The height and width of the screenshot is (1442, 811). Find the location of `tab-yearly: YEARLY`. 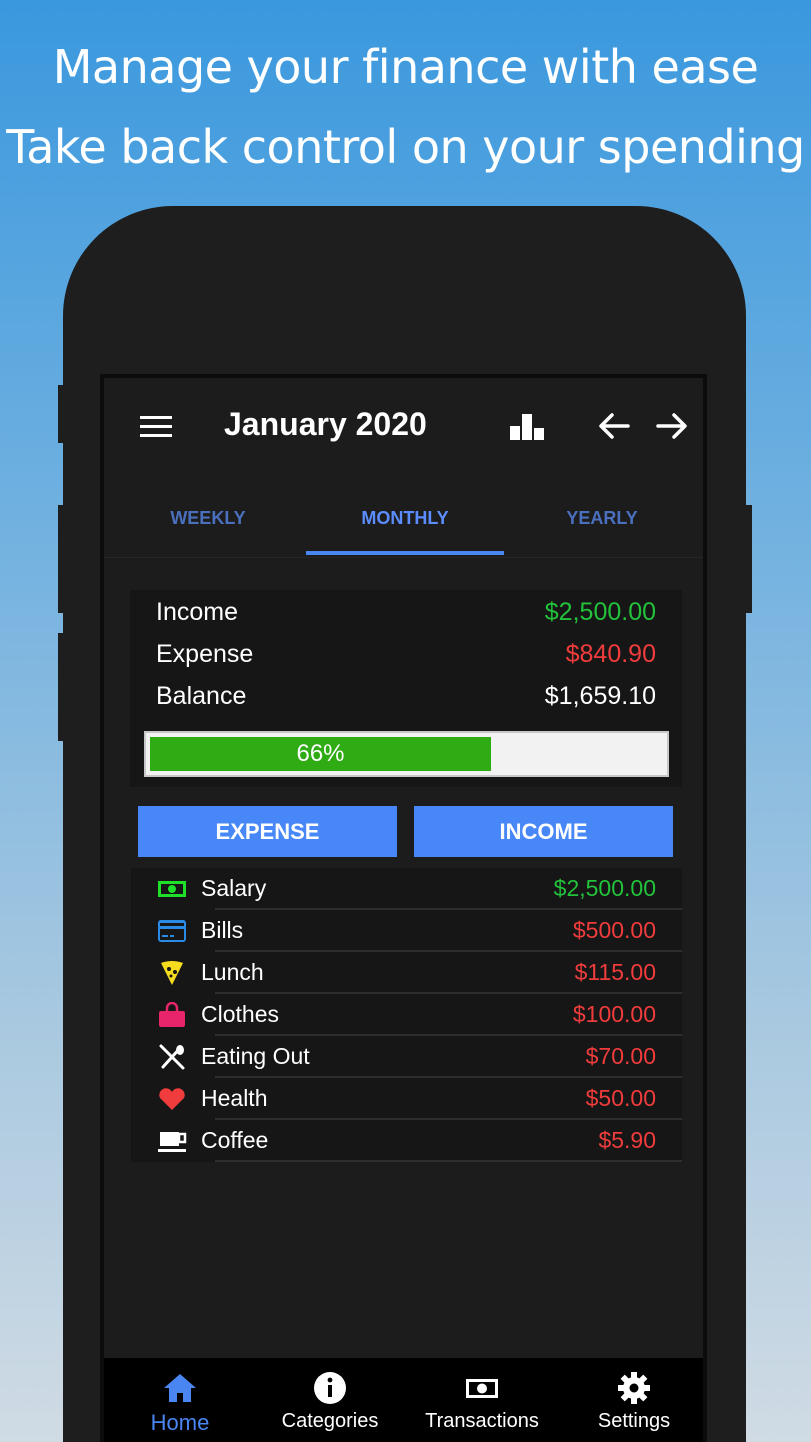

tab-yearly: YEARLY is located at coordinates (602, 518).